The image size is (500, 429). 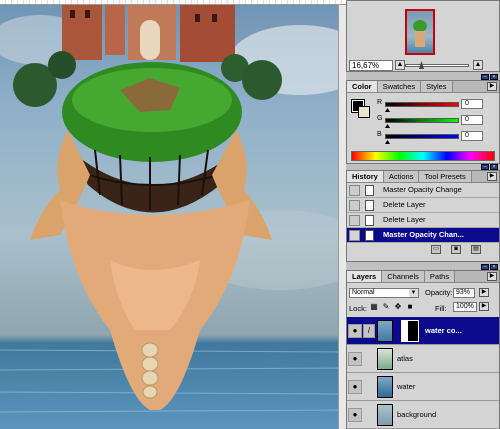 What do you see at coordinates (374, 307) in the screenshot?
I see `lock-transparency-icon: ▦` at bounding box center [374, 307].